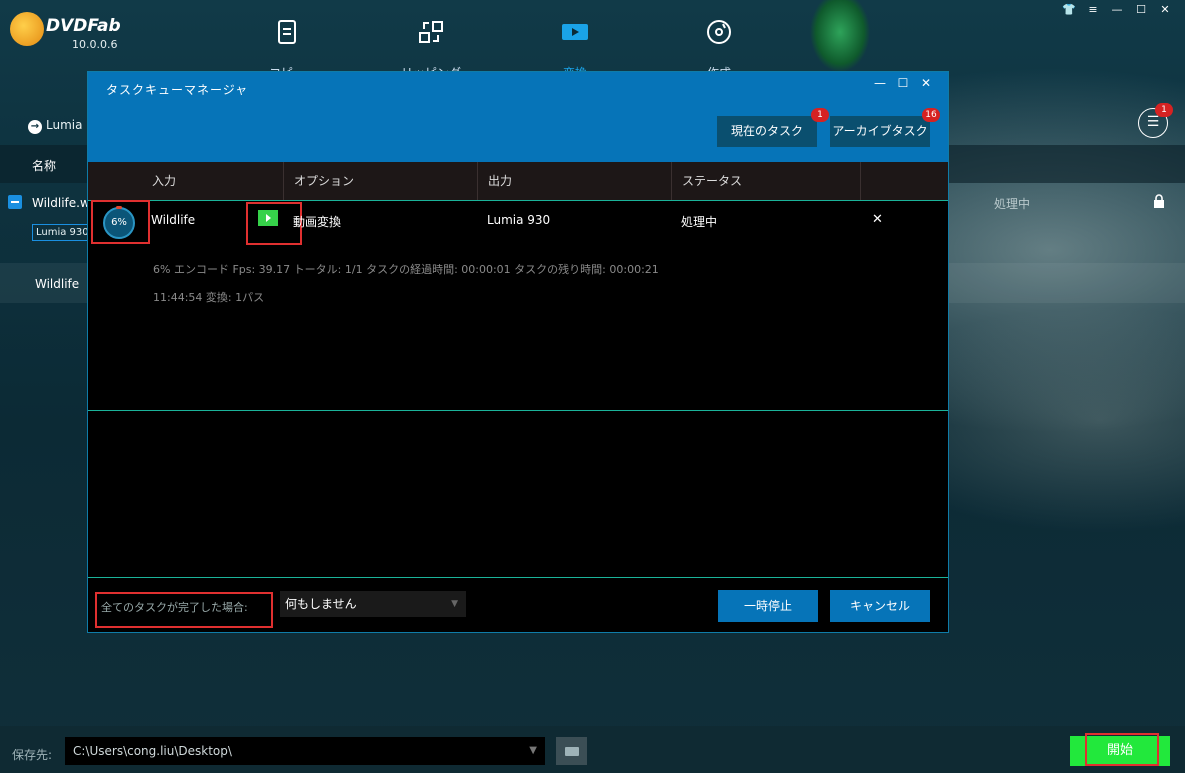 The height and width of the screenshot is (773, 1185). I want to click on archived-tasks-badge: 16, so click(931, 115).